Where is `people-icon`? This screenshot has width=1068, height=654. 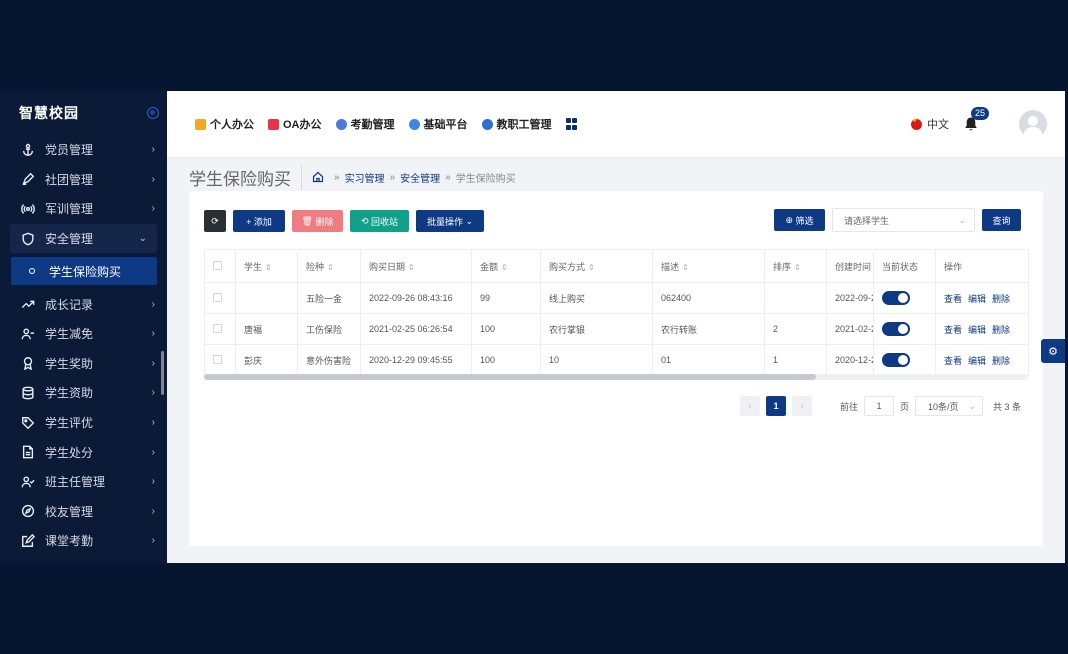
people-icon is located at coordinates (487, 124).